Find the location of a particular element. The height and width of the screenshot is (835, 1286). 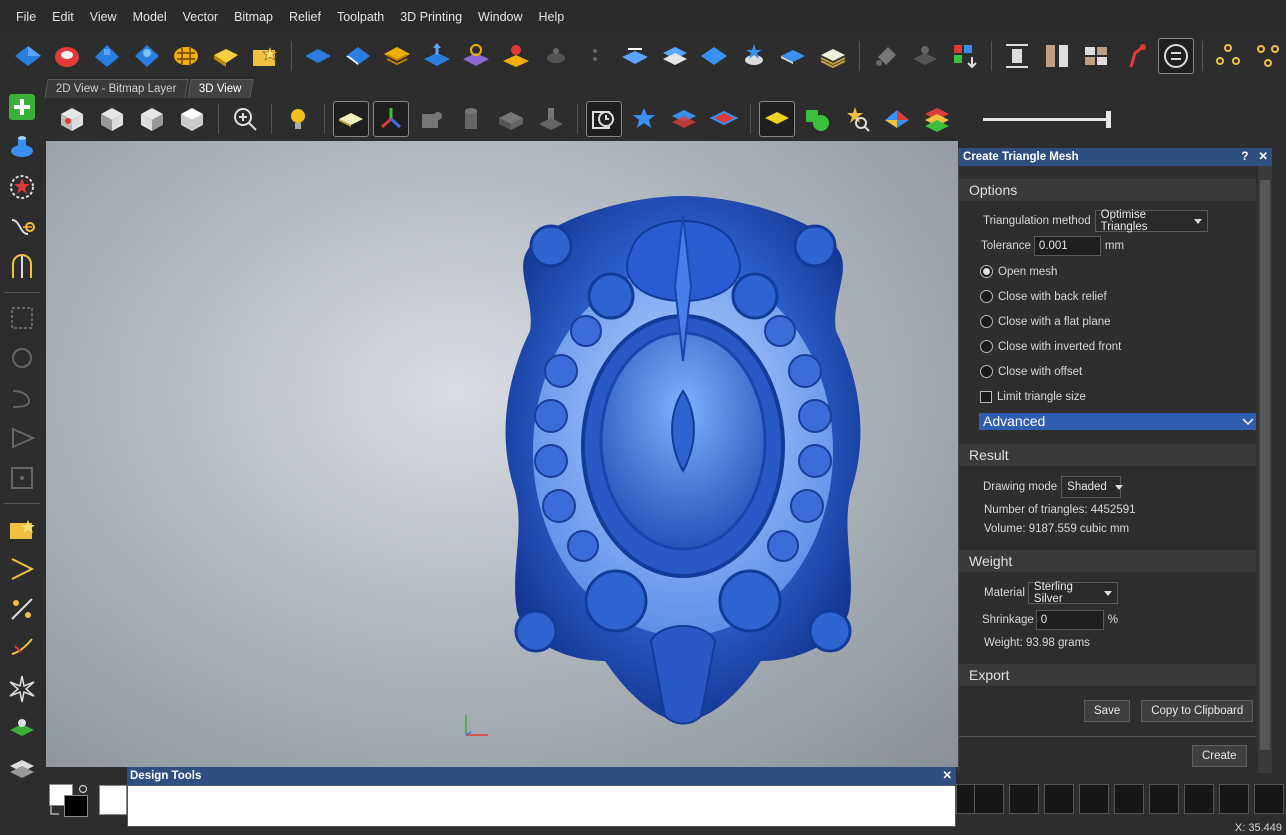

drawing-mode-dropdown: Shaded is located at coordinates (1092, 487).